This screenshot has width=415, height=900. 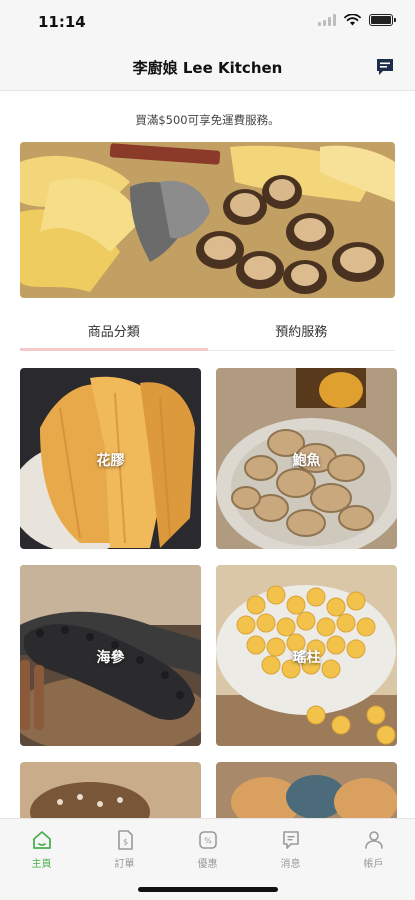 I want to click on category-card-abalone: 鮑魚, so click(x=306, y=458).